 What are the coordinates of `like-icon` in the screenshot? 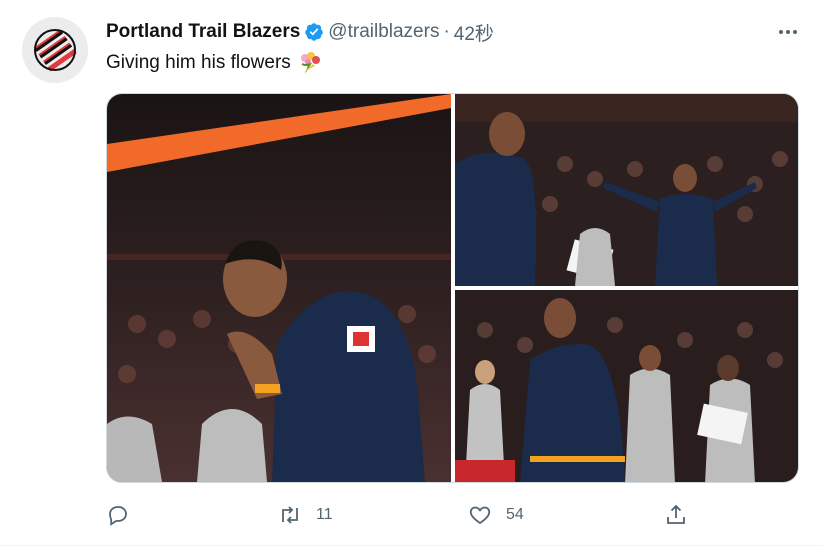 It's located at (480, 515).